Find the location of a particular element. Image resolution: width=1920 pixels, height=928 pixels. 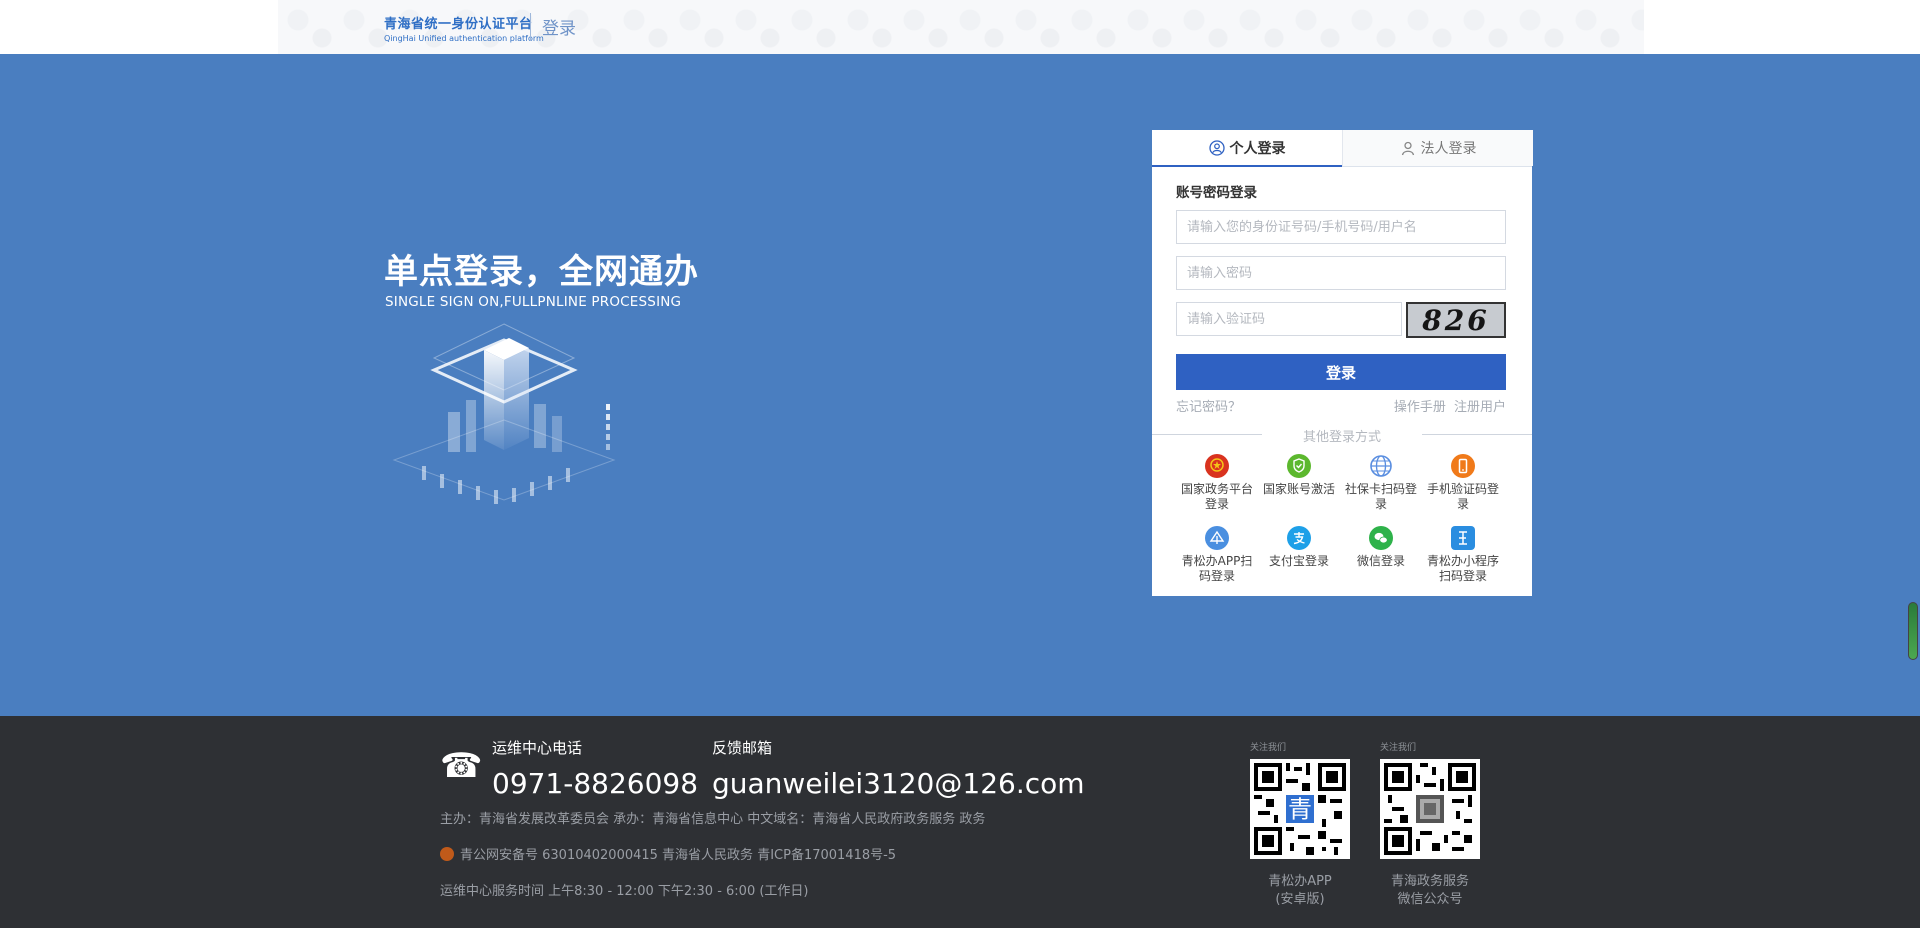

forgot-password-link: 忘记密码？ is located at coordinates (1208, 405).